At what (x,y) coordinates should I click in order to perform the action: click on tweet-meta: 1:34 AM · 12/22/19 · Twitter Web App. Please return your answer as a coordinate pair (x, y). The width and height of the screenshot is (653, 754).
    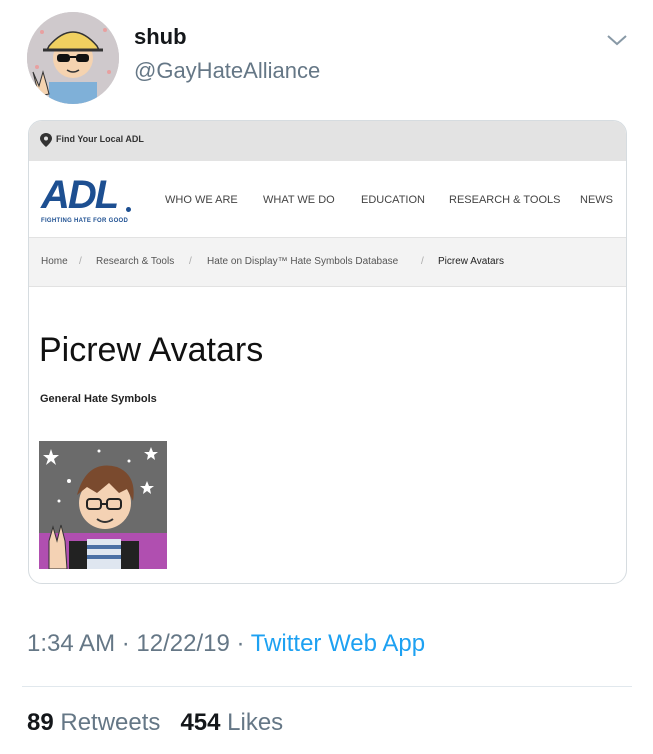
    Looking at the image, I should click on (226, 644).